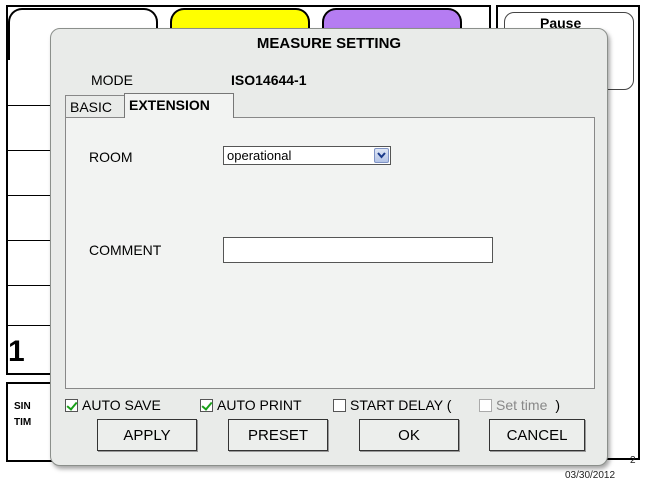 This screenshot has width=646, height=490. Describe the element at coordinates (329, 43) in the screenshot. I see `dialog-title: MEASURE SETTING` at that location.